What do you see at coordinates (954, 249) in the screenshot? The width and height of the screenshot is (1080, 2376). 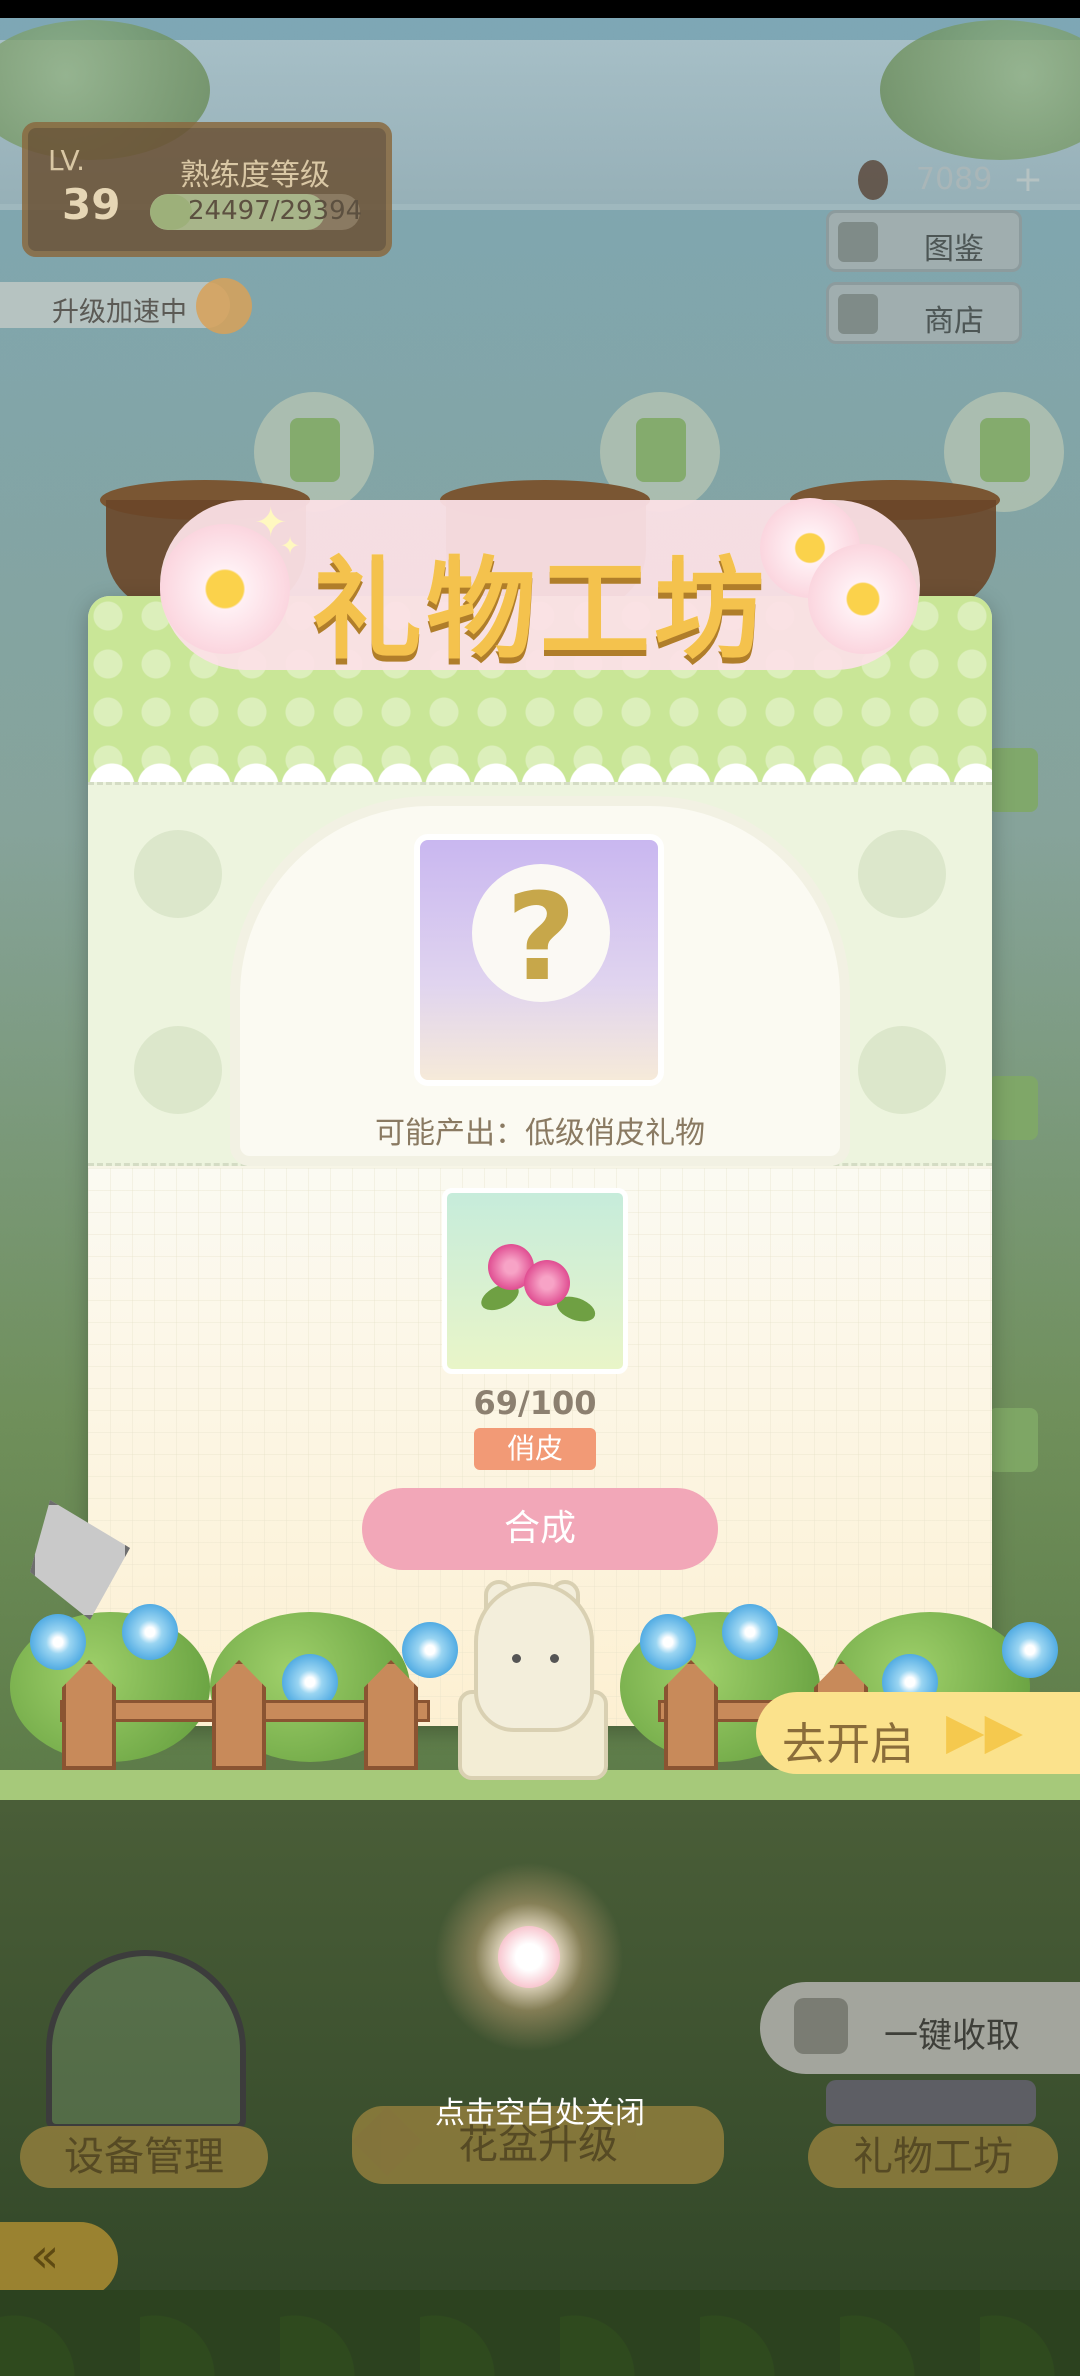 I see `catalog-label: 图鉴` at bounding box center [954, 249].